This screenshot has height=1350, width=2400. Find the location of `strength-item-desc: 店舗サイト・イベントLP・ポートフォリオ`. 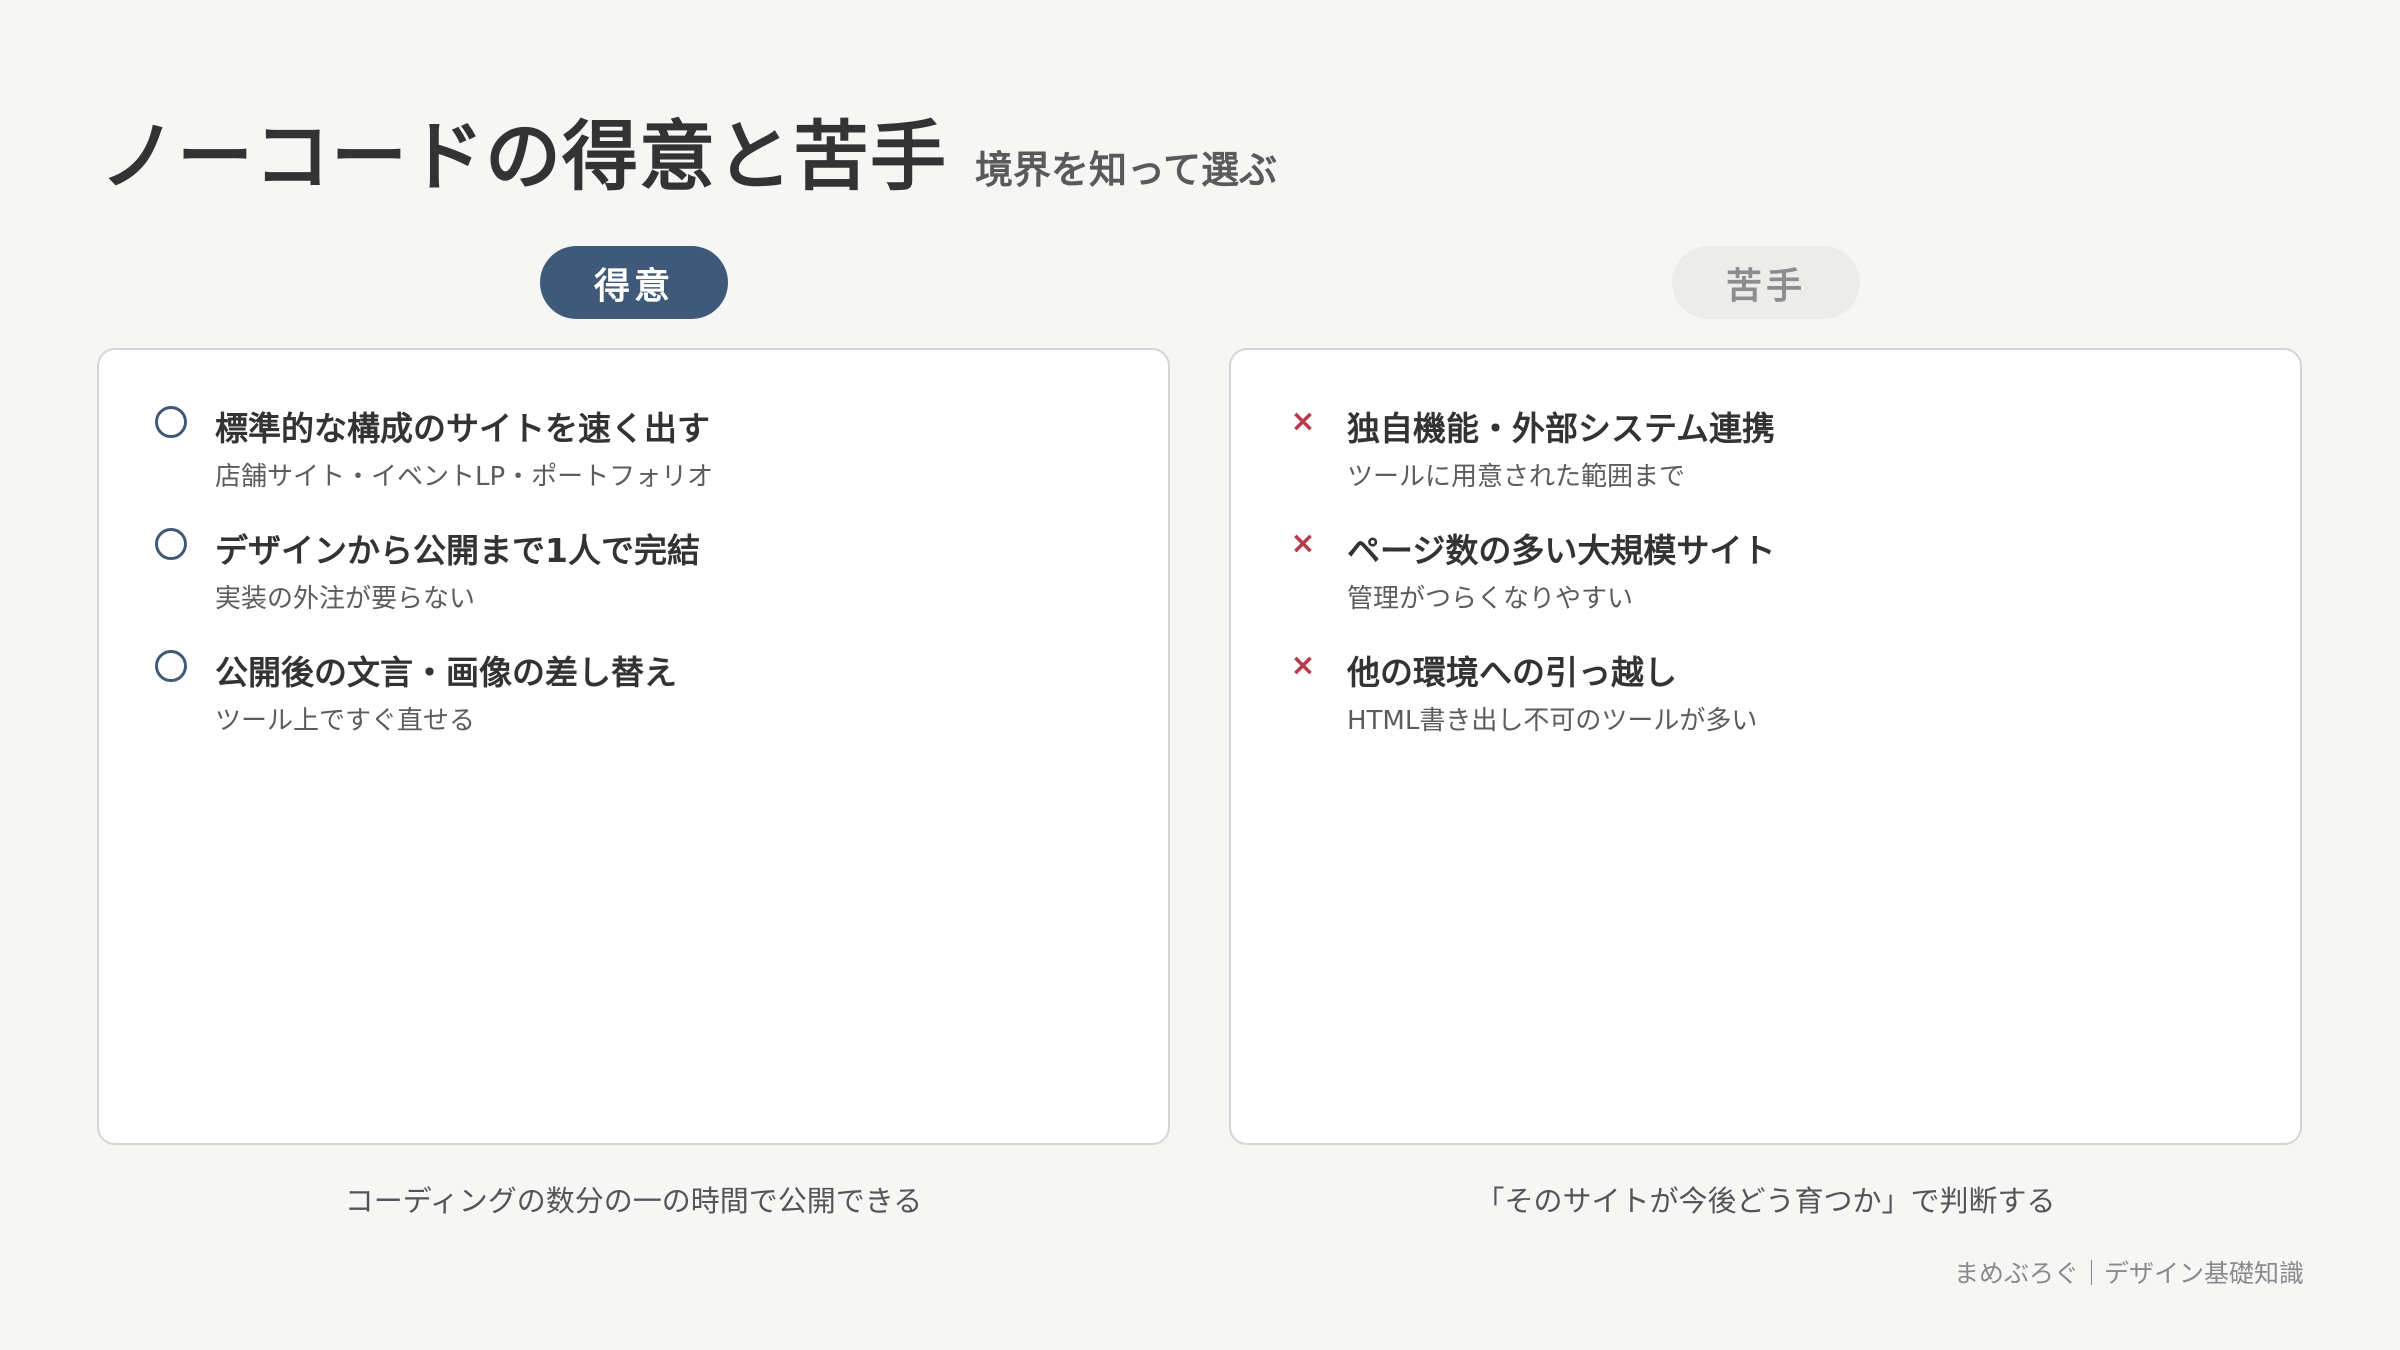

strength-item-desc: 店舗サイト・イベントLP・ポートフォリオ is located at coordinates (464, 477).